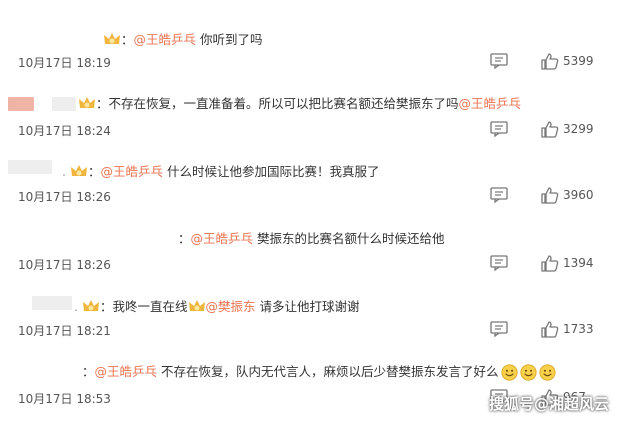 The width and height of the screenshot is (621, 424). I want to click on comment-text: 樊振东的比赛名额什么时候还给他, so click(351, 238).